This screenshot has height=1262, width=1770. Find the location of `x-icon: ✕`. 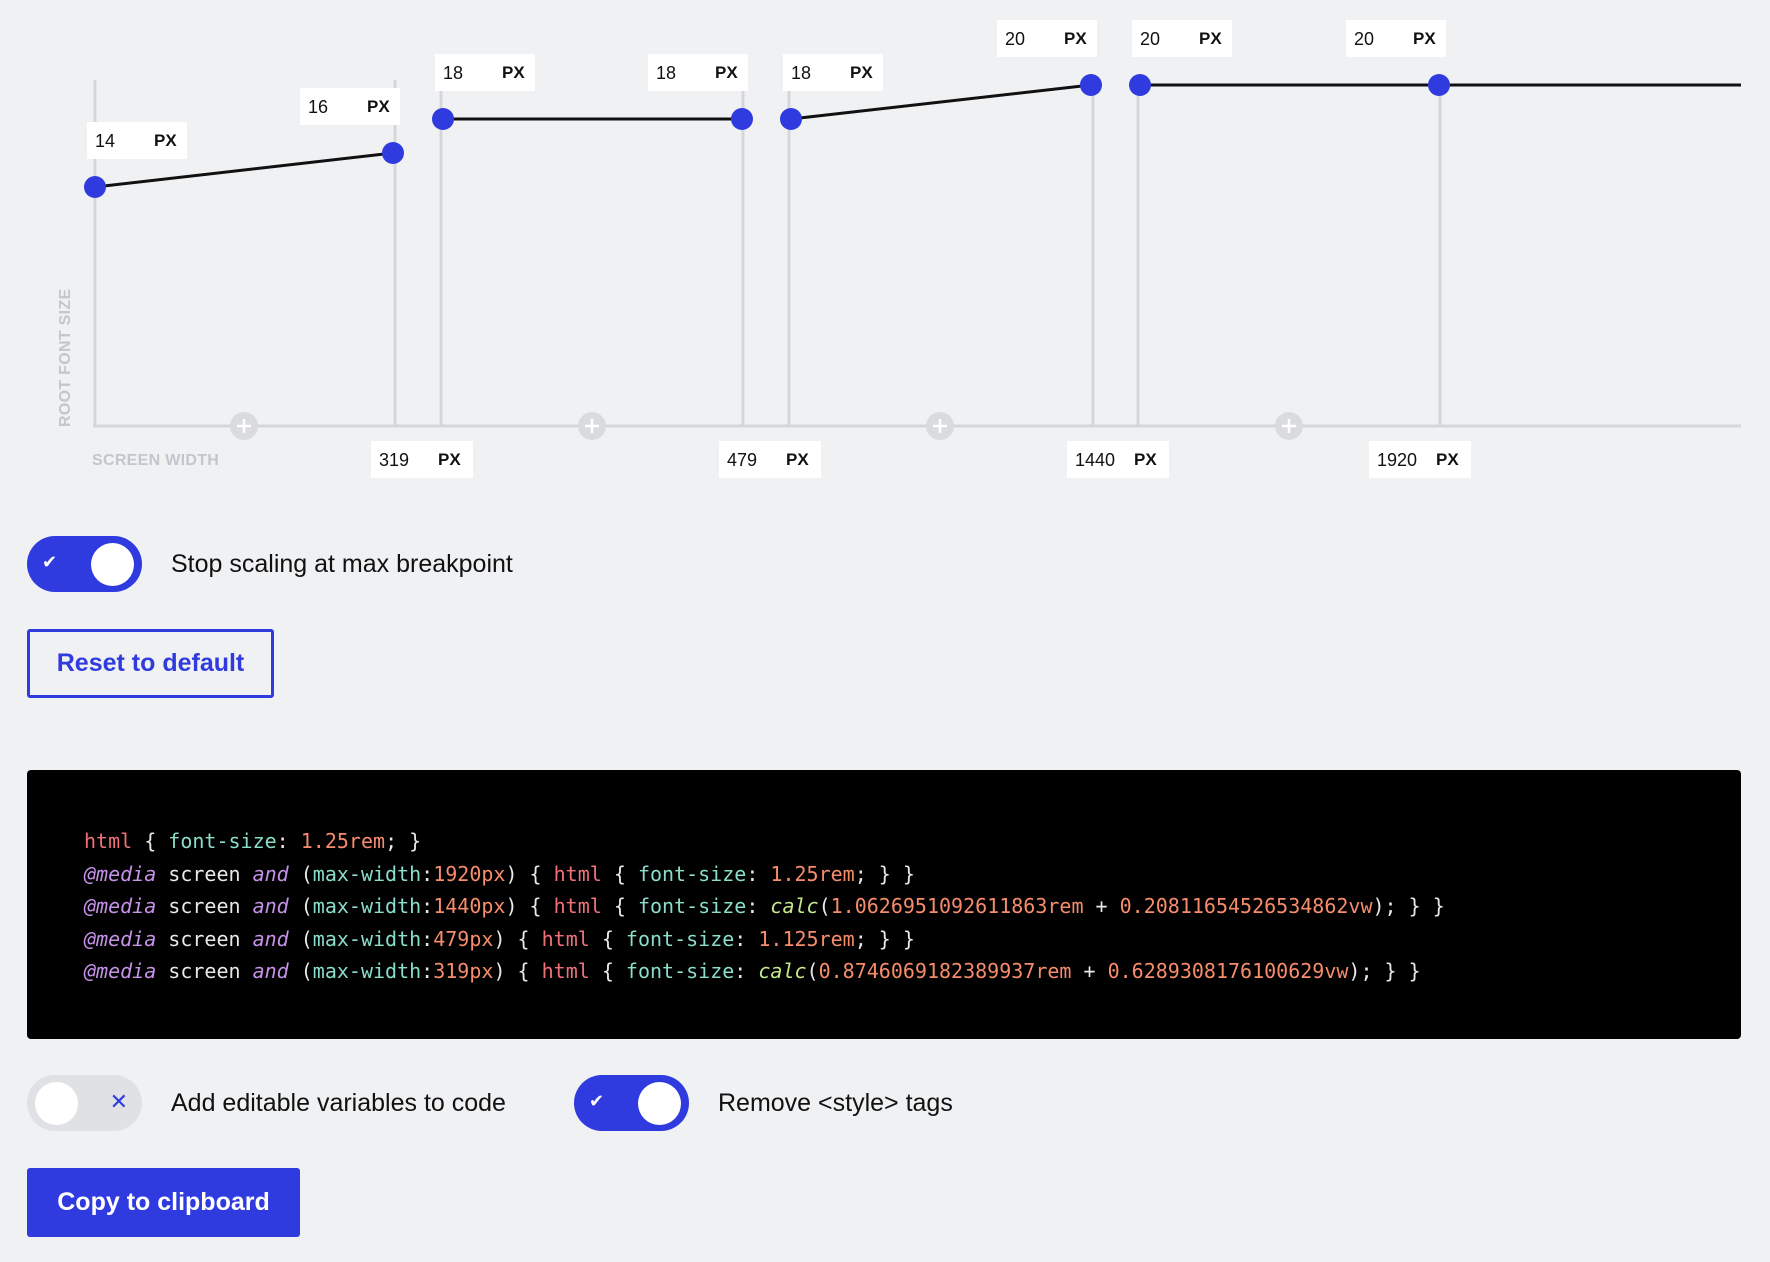

x-icon: ✕ is located at coordinates (118, 1101).